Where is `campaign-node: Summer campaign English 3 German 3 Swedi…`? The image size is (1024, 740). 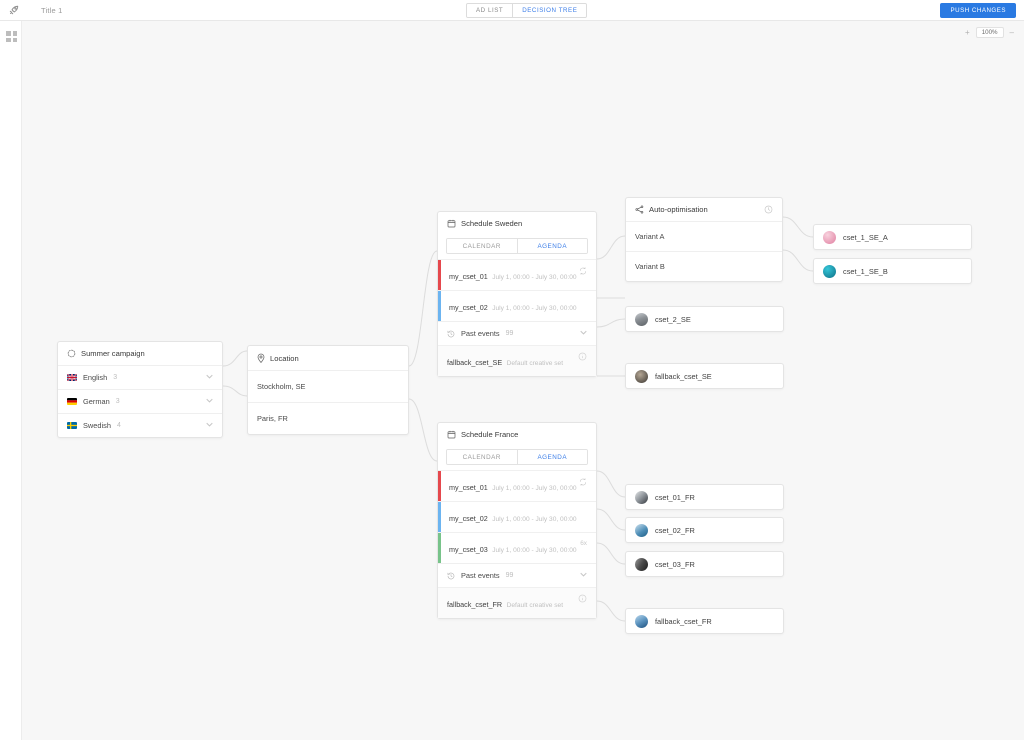 campaign-node: Summer campaign English 3 German 3 Swedi… is located at coordinates (140, 389).